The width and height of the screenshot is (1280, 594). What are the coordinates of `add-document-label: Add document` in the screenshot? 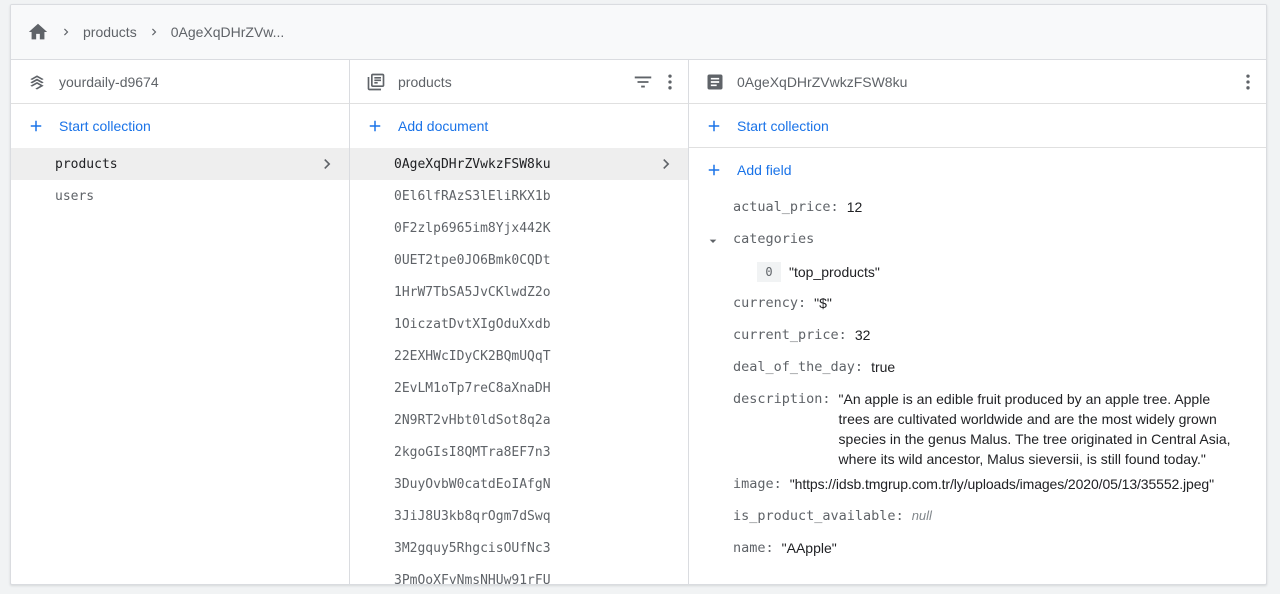 It's located at (443, 126).